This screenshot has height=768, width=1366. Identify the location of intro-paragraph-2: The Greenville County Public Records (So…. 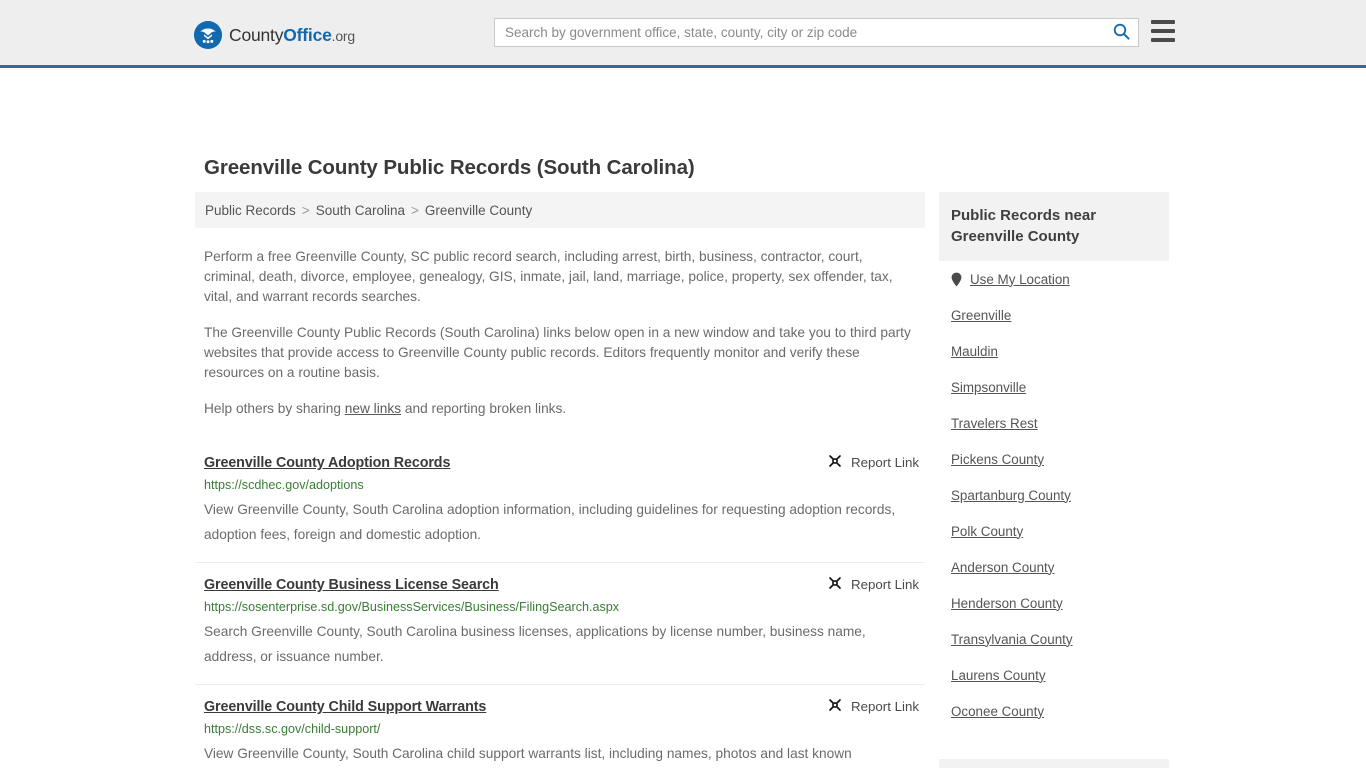
(557, 352).